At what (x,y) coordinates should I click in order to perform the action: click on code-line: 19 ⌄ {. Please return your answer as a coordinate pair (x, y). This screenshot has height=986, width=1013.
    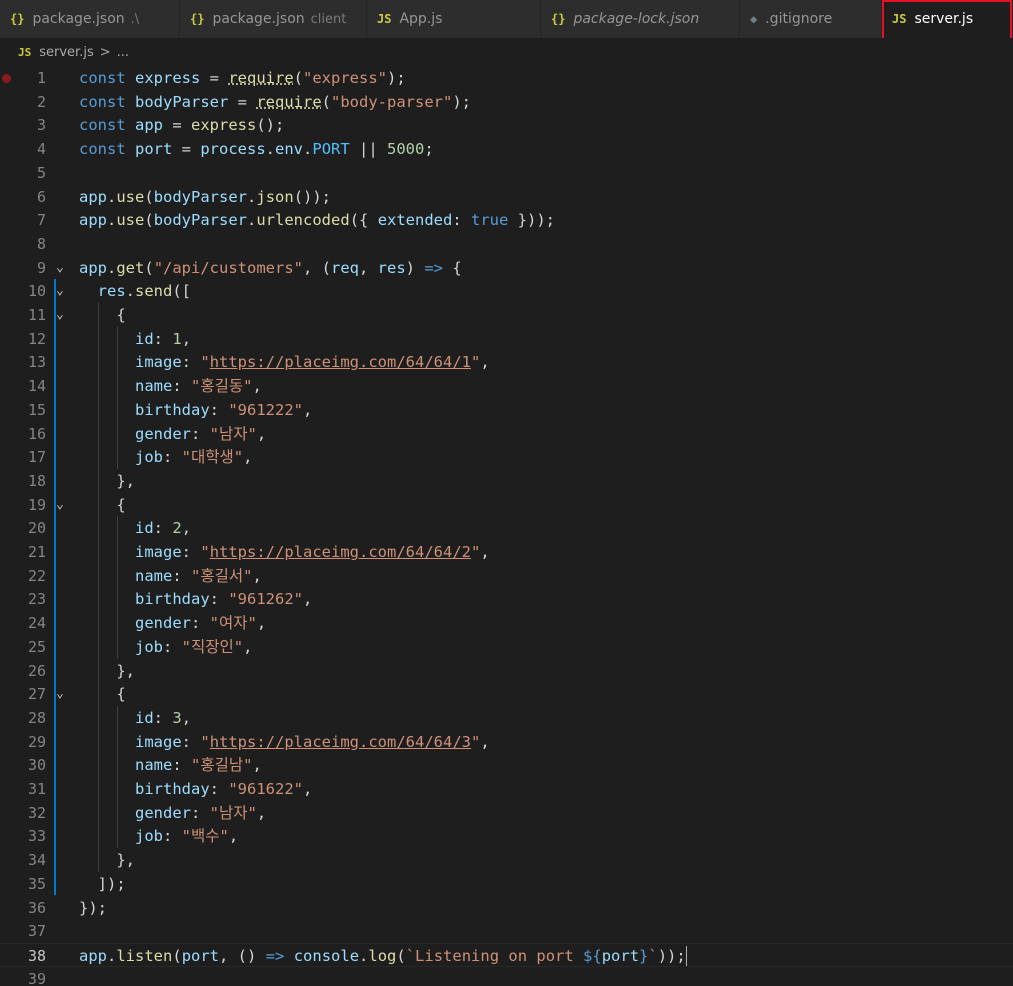
    Looking at the image, I should click on (506, 505).